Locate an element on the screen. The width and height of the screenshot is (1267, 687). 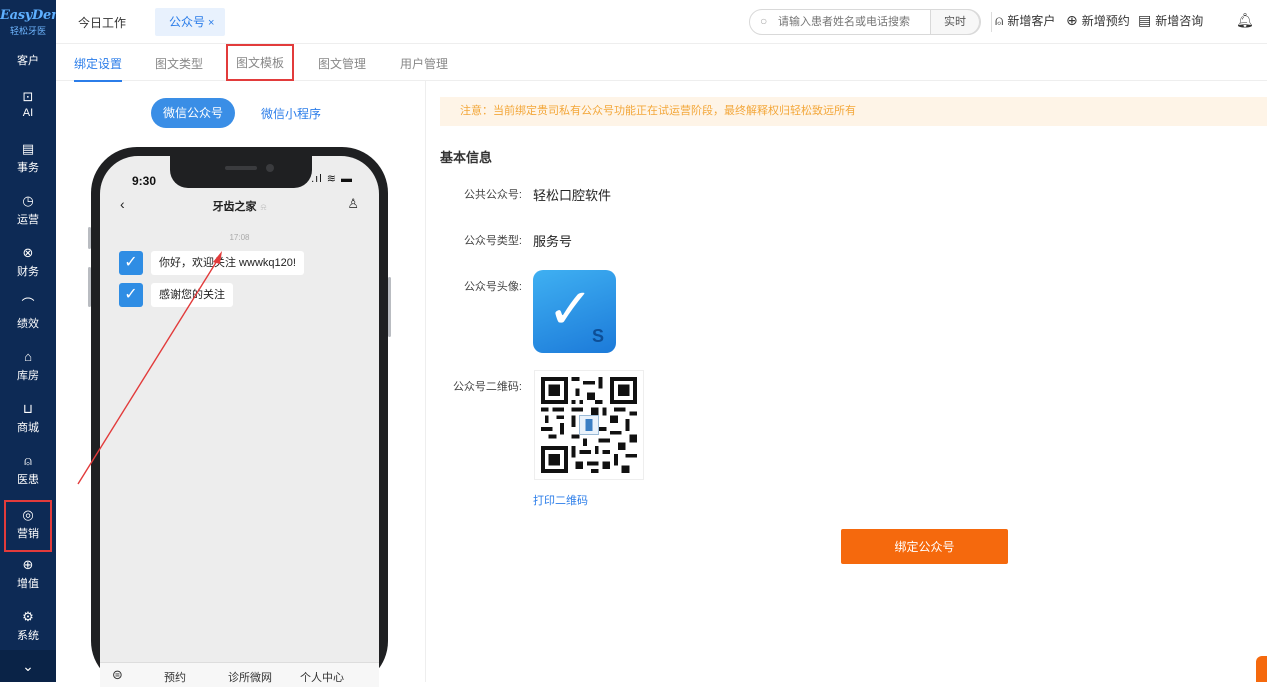
qr-code is located at coordinates (589, 425).